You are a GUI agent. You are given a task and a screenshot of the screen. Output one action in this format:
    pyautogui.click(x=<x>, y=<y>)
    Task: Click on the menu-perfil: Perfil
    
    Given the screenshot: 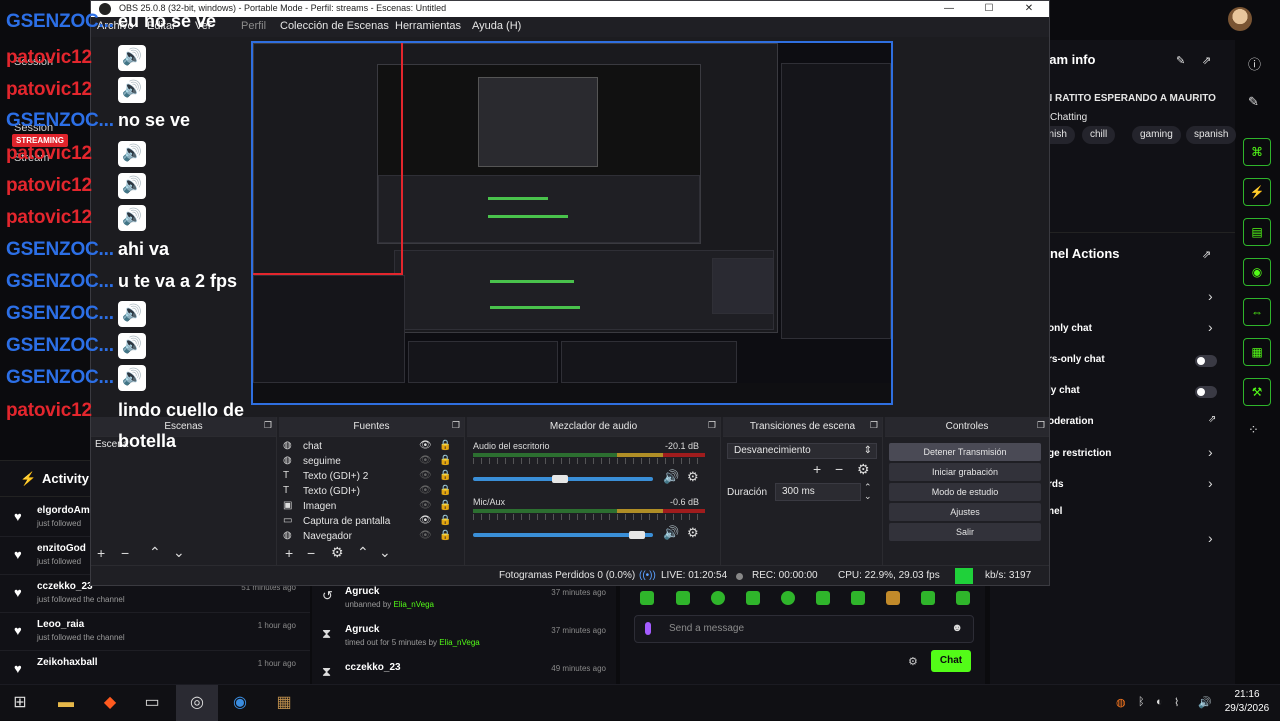 What is the action you would take?
    pyautogui.click(x=253, y=26)
    